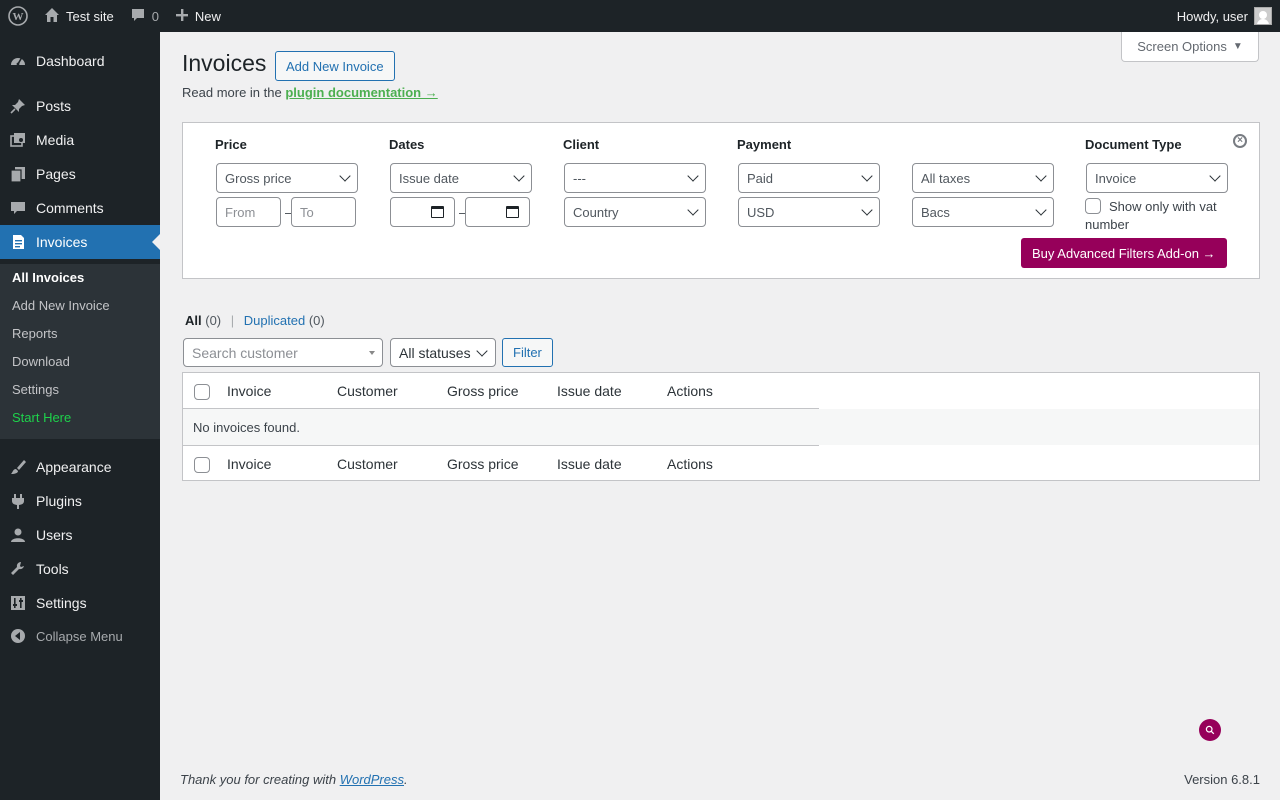 The width and height of the screenshot is (1280, 800). What do you see at coordinates (640, 16) in the screenshot?
I see `admin-bar: W Test site 0 New Howdy, user` at bounding box center [640, 16].